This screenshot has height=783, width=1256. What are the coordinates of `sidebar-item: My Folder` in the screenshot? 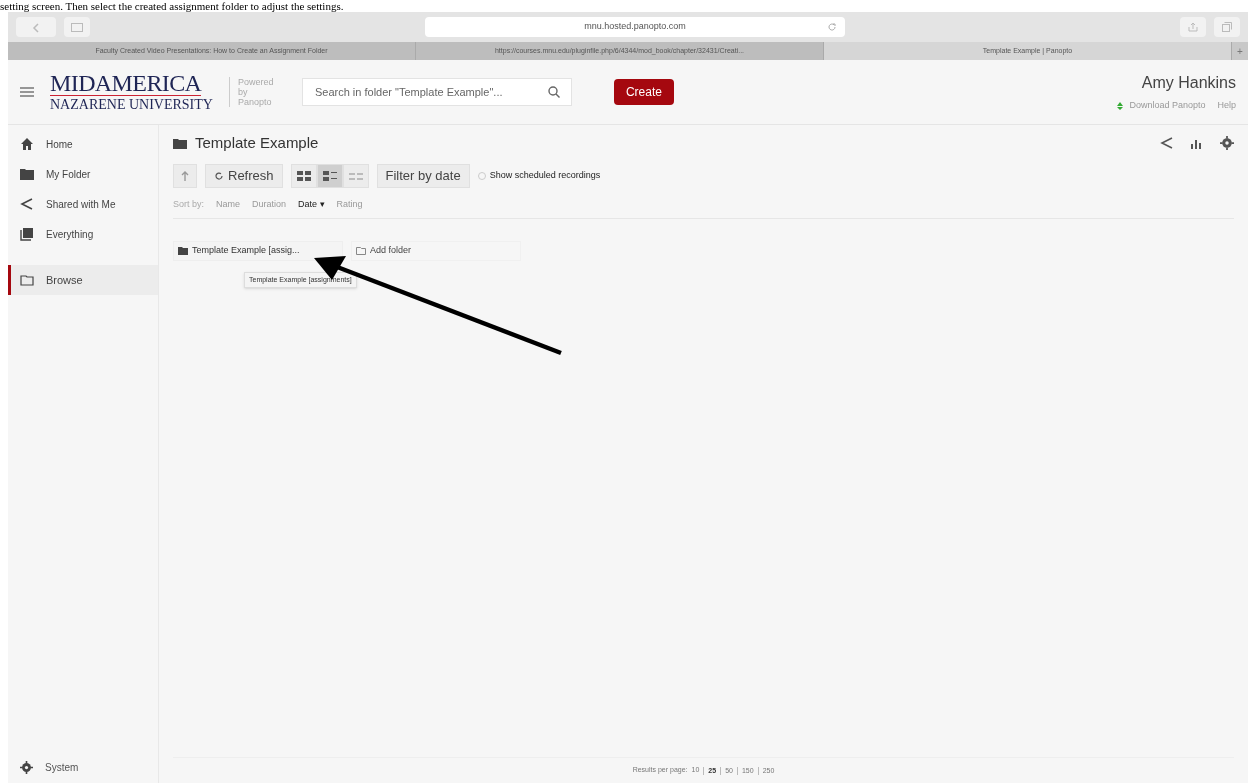 It's located at (83, 174).